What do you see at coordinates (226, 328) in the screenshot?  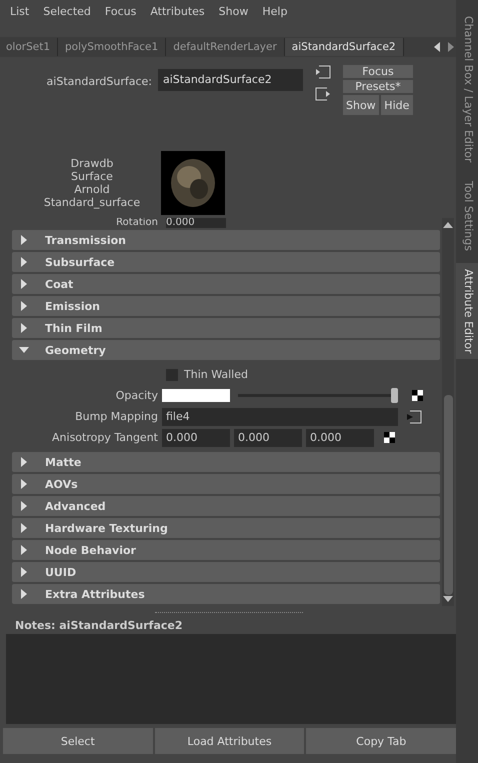 I see `section-header: Thin Film` at bounding box center [226, 328].